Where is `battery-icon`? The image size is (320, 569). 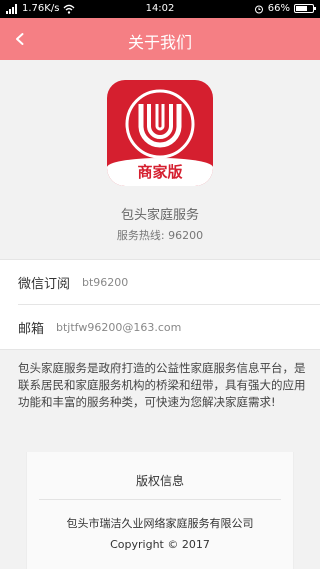
battery-icon is located at coordinates (305, 8).